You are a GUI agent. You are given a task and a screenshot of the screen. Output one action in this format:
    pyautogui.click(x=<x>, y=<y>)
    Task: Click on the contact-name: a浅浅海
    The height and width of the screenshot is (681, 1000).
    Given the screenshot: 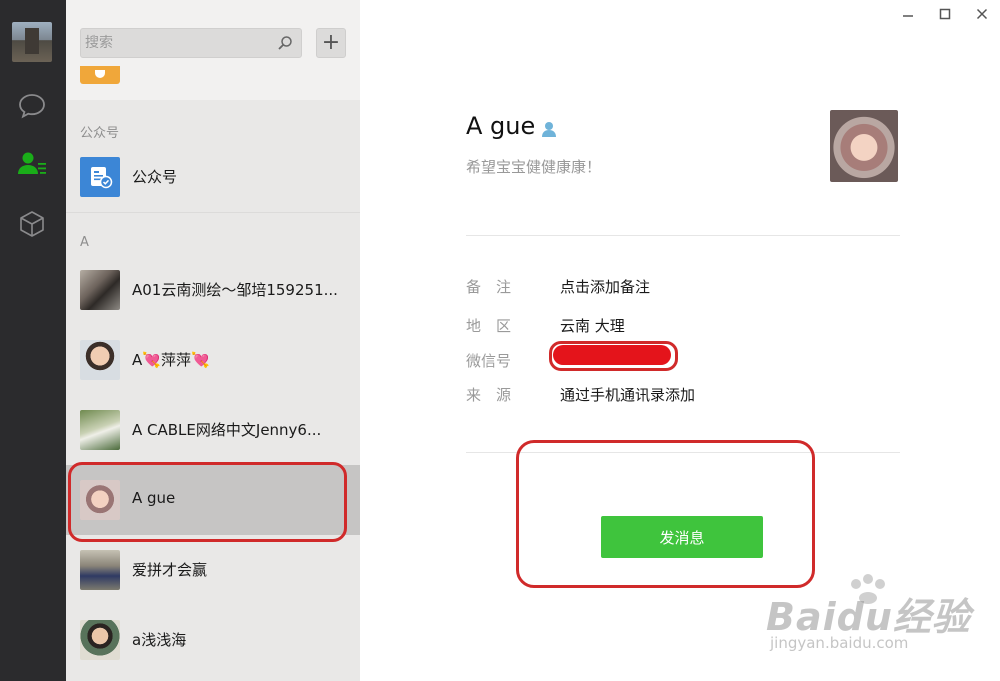 What is the action you would take?
    pyautogui.click(x=159, y=640)
    